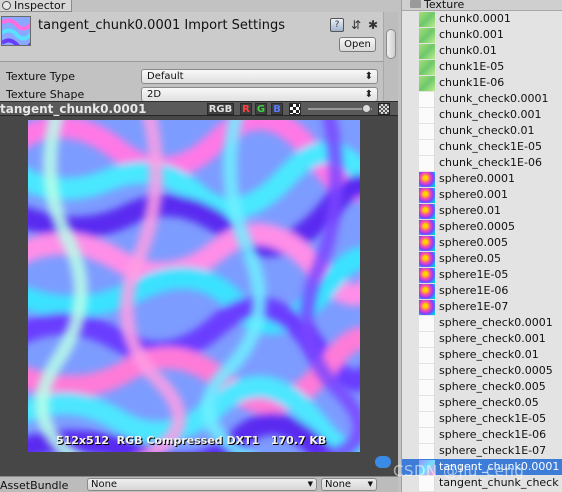  I want to click on asset-list-item: sphere_check1E-05, so click(482, 419).